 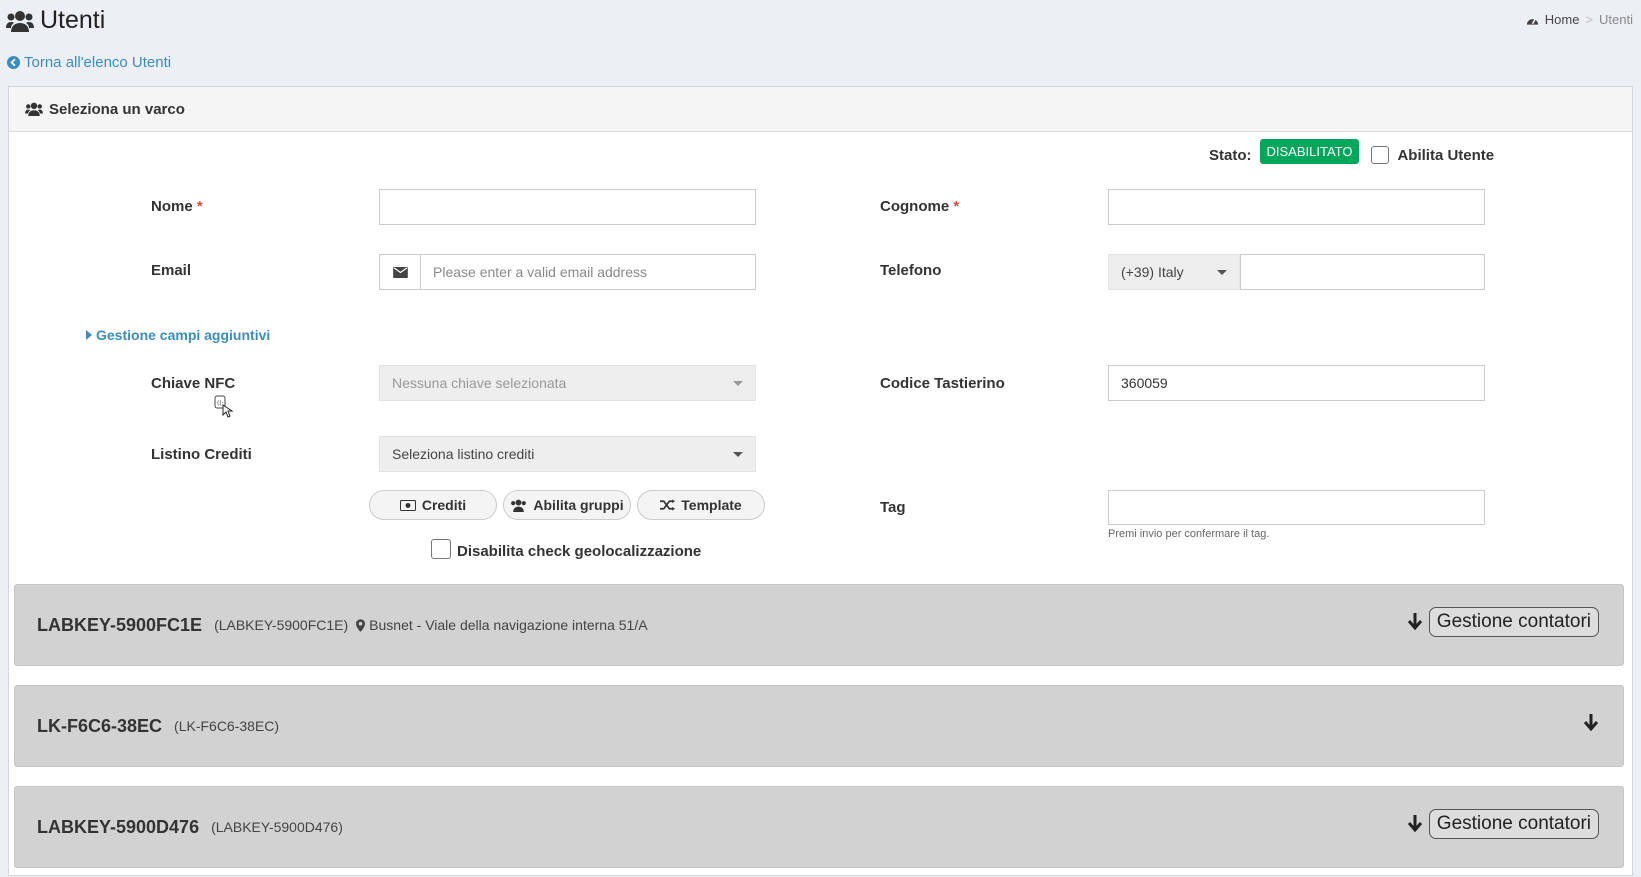 I want to click on gate-code: (LK-F6C6-38EC), so click(x=227, y=726).